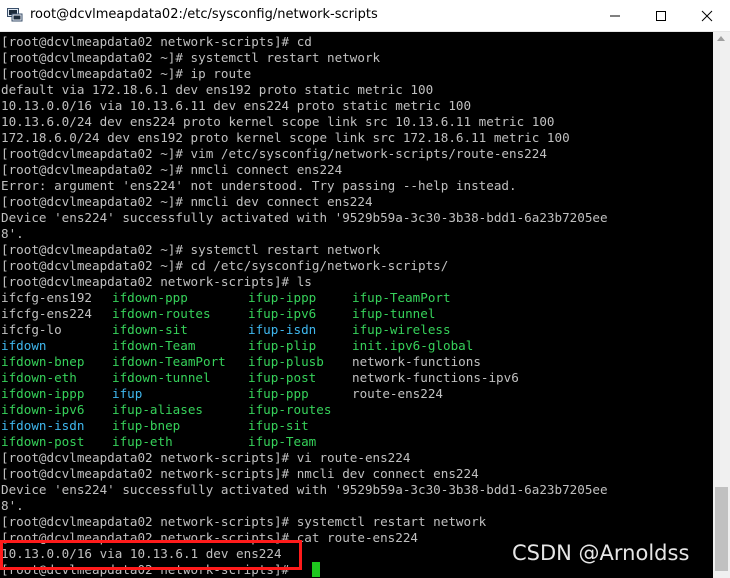 The image size is (730, 578). I want to click on scroll-up-arrow-icon, so click(721, 38).